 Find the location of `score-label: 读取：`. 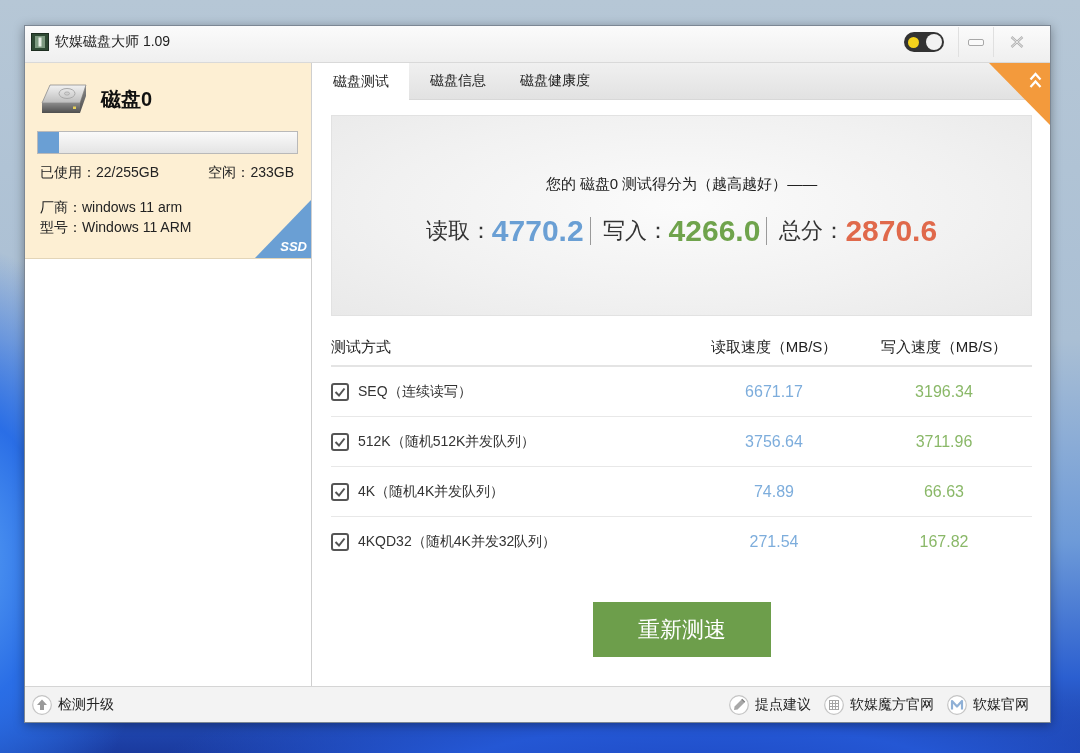

score-label: 读取： is located at coordinates (458, 231).